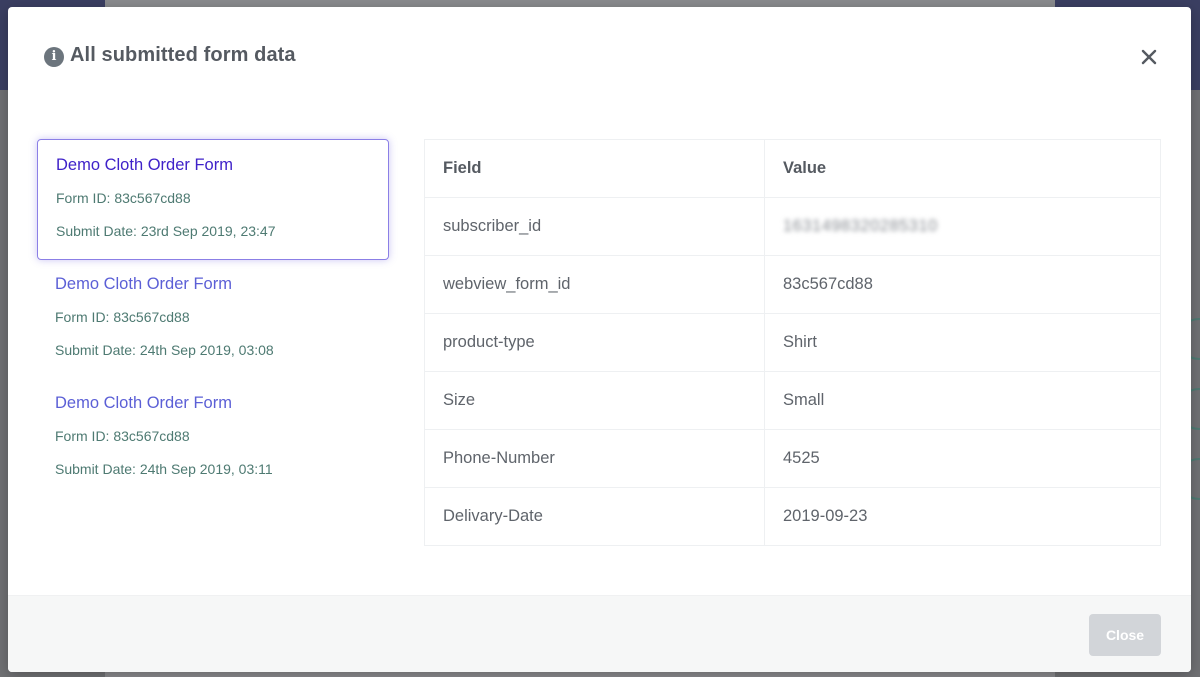 The width and height of the screenshot is (1200, 677). Describe the element at coordinates (962, 400) in the screenshot. I see `value-cell: Small` at that location.